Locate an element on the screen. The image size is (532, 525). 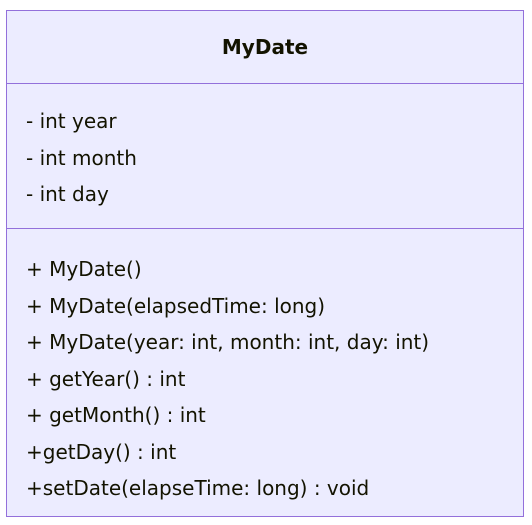
attribute: - int month is located at coordinates (81, 157).